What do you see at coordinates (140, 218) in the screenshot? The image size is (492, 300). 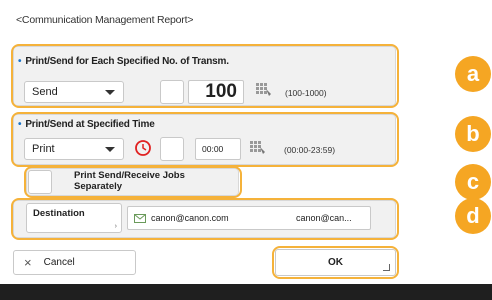 I see `email-icon` at bounding box center [140, 218].